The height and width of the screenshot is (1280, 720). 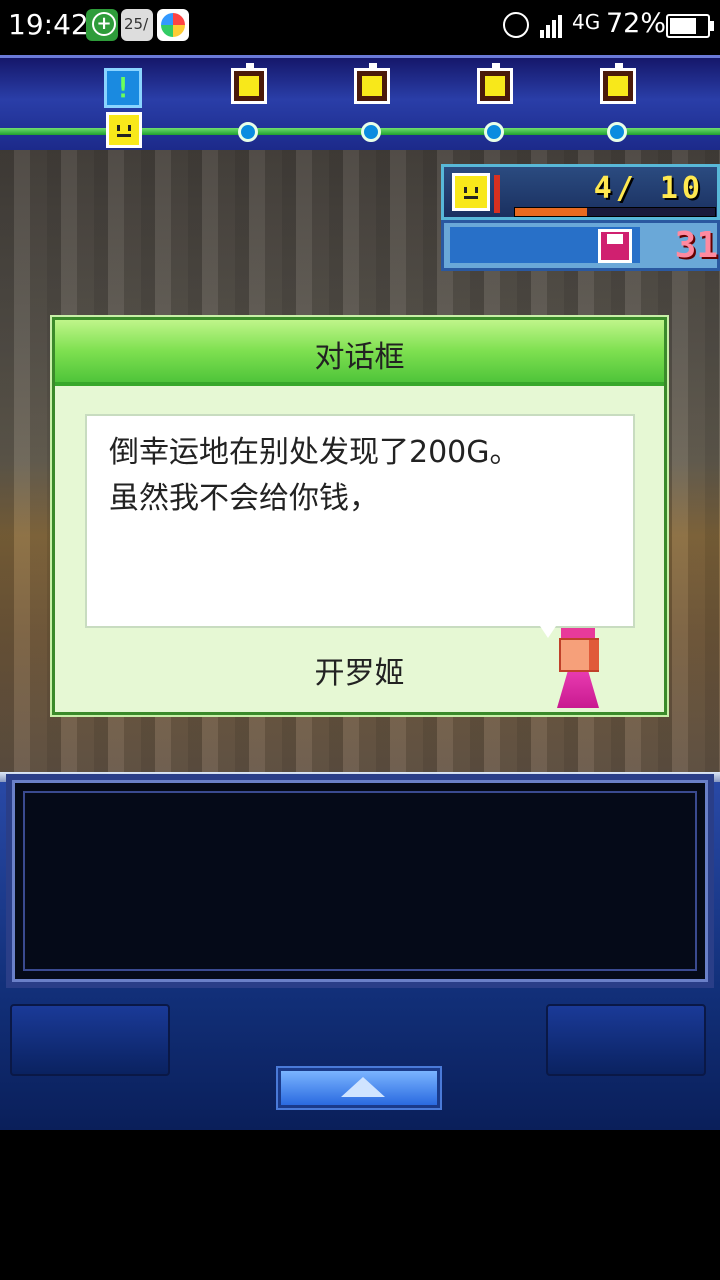 What do you see at coordinates (102, 25) in the screenshot?
I see `plus-circle-icon` at bounding box center [102, 25].